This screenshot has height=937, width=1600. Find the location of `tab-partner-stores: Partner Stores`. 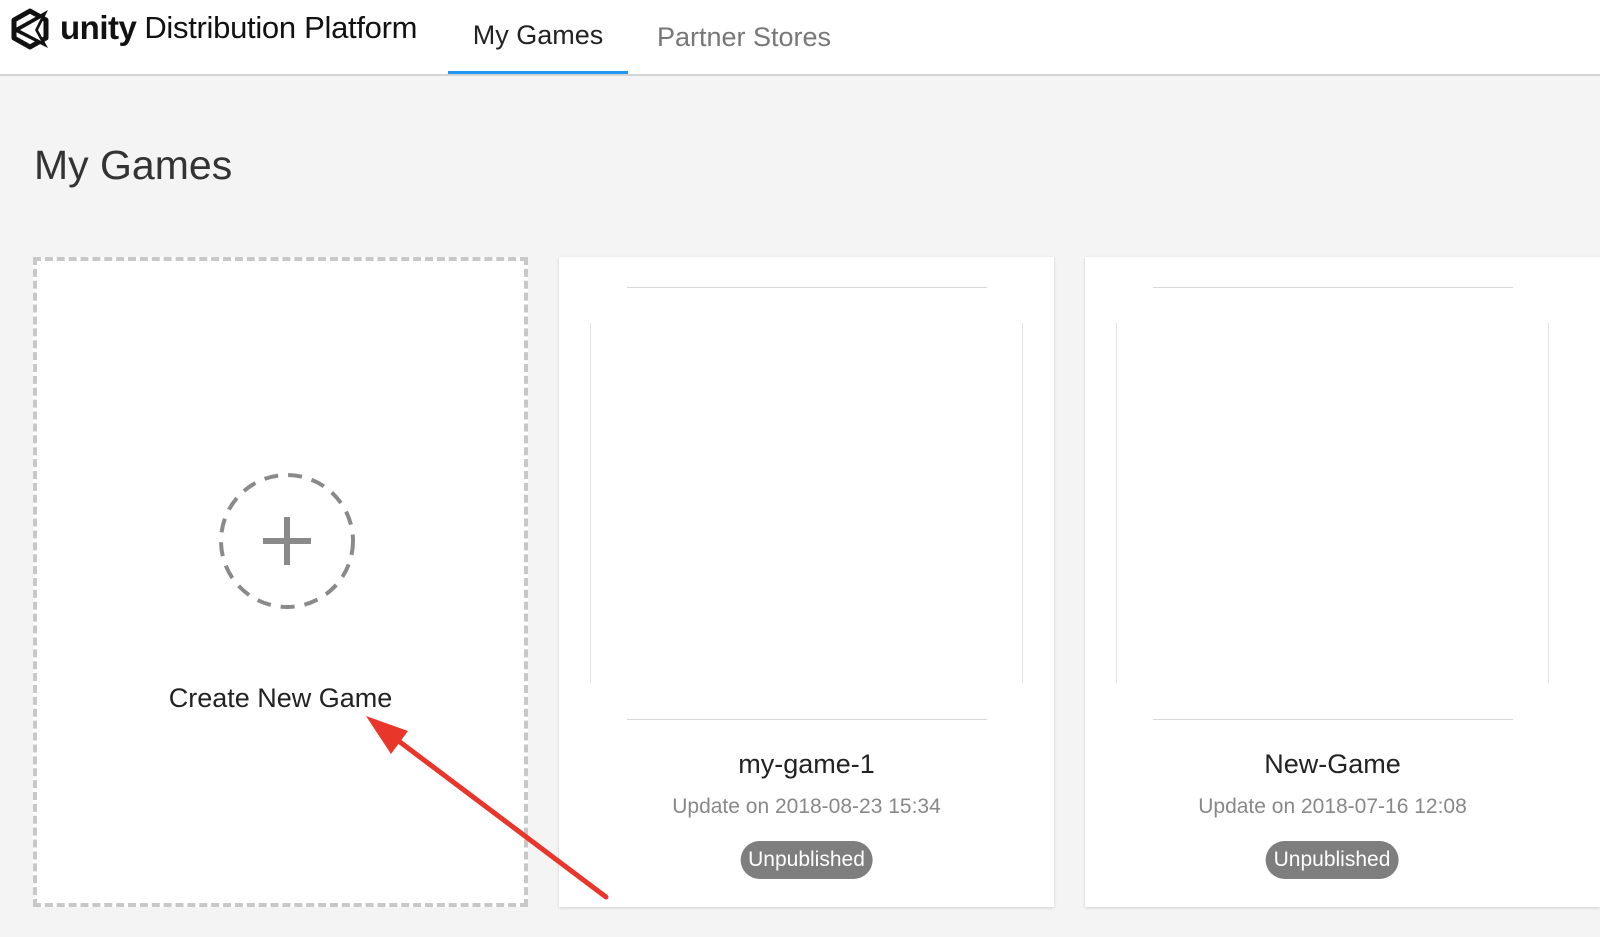

tab-partner-stores: Partner Stores is located at coordinates (744, 37).